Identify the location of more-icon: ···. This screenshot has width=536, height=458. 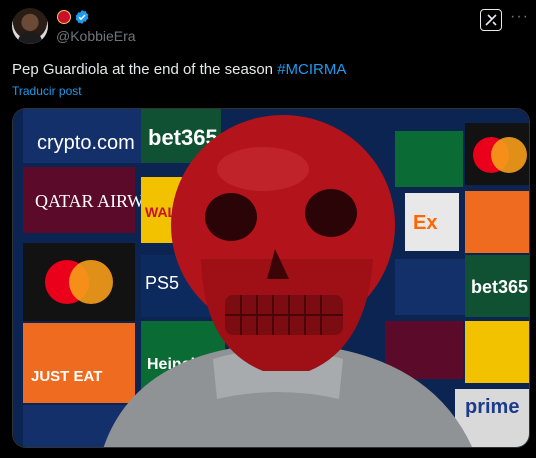
(519, 17).